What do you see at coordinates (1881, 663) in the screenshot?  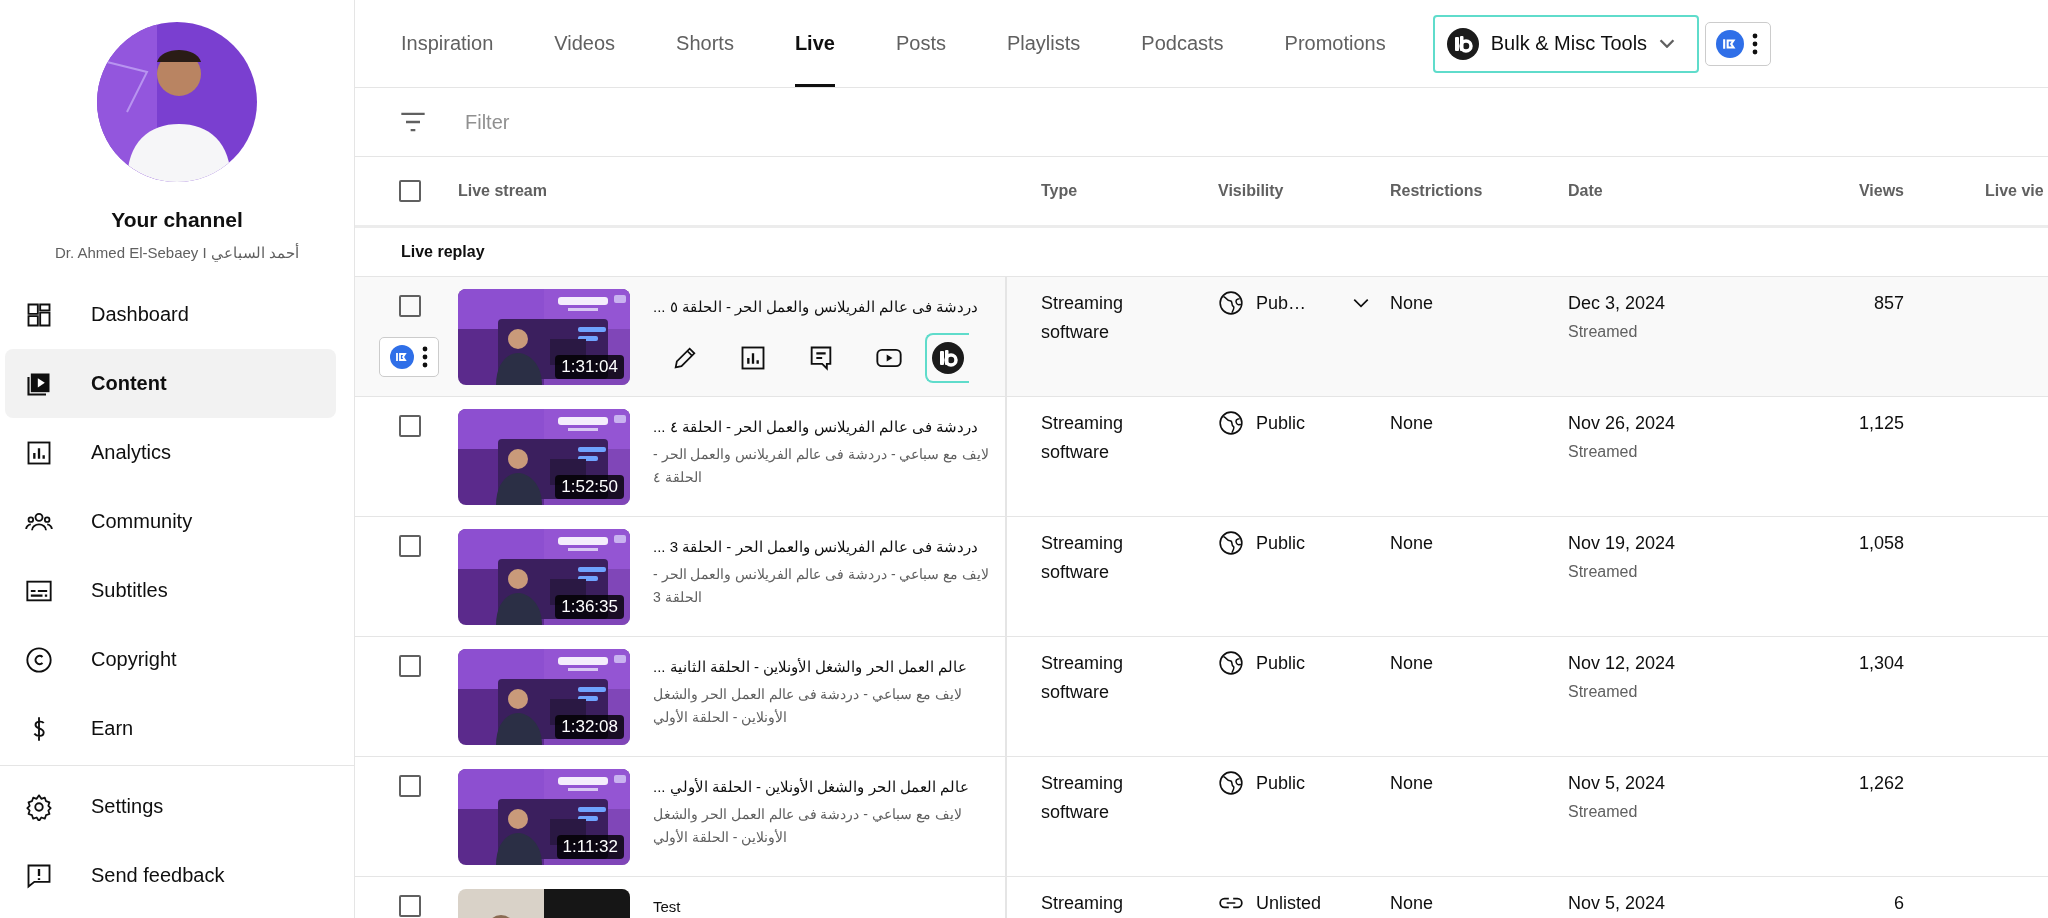 I see `views-count: 1,304` at bounding box center [1881, 663].